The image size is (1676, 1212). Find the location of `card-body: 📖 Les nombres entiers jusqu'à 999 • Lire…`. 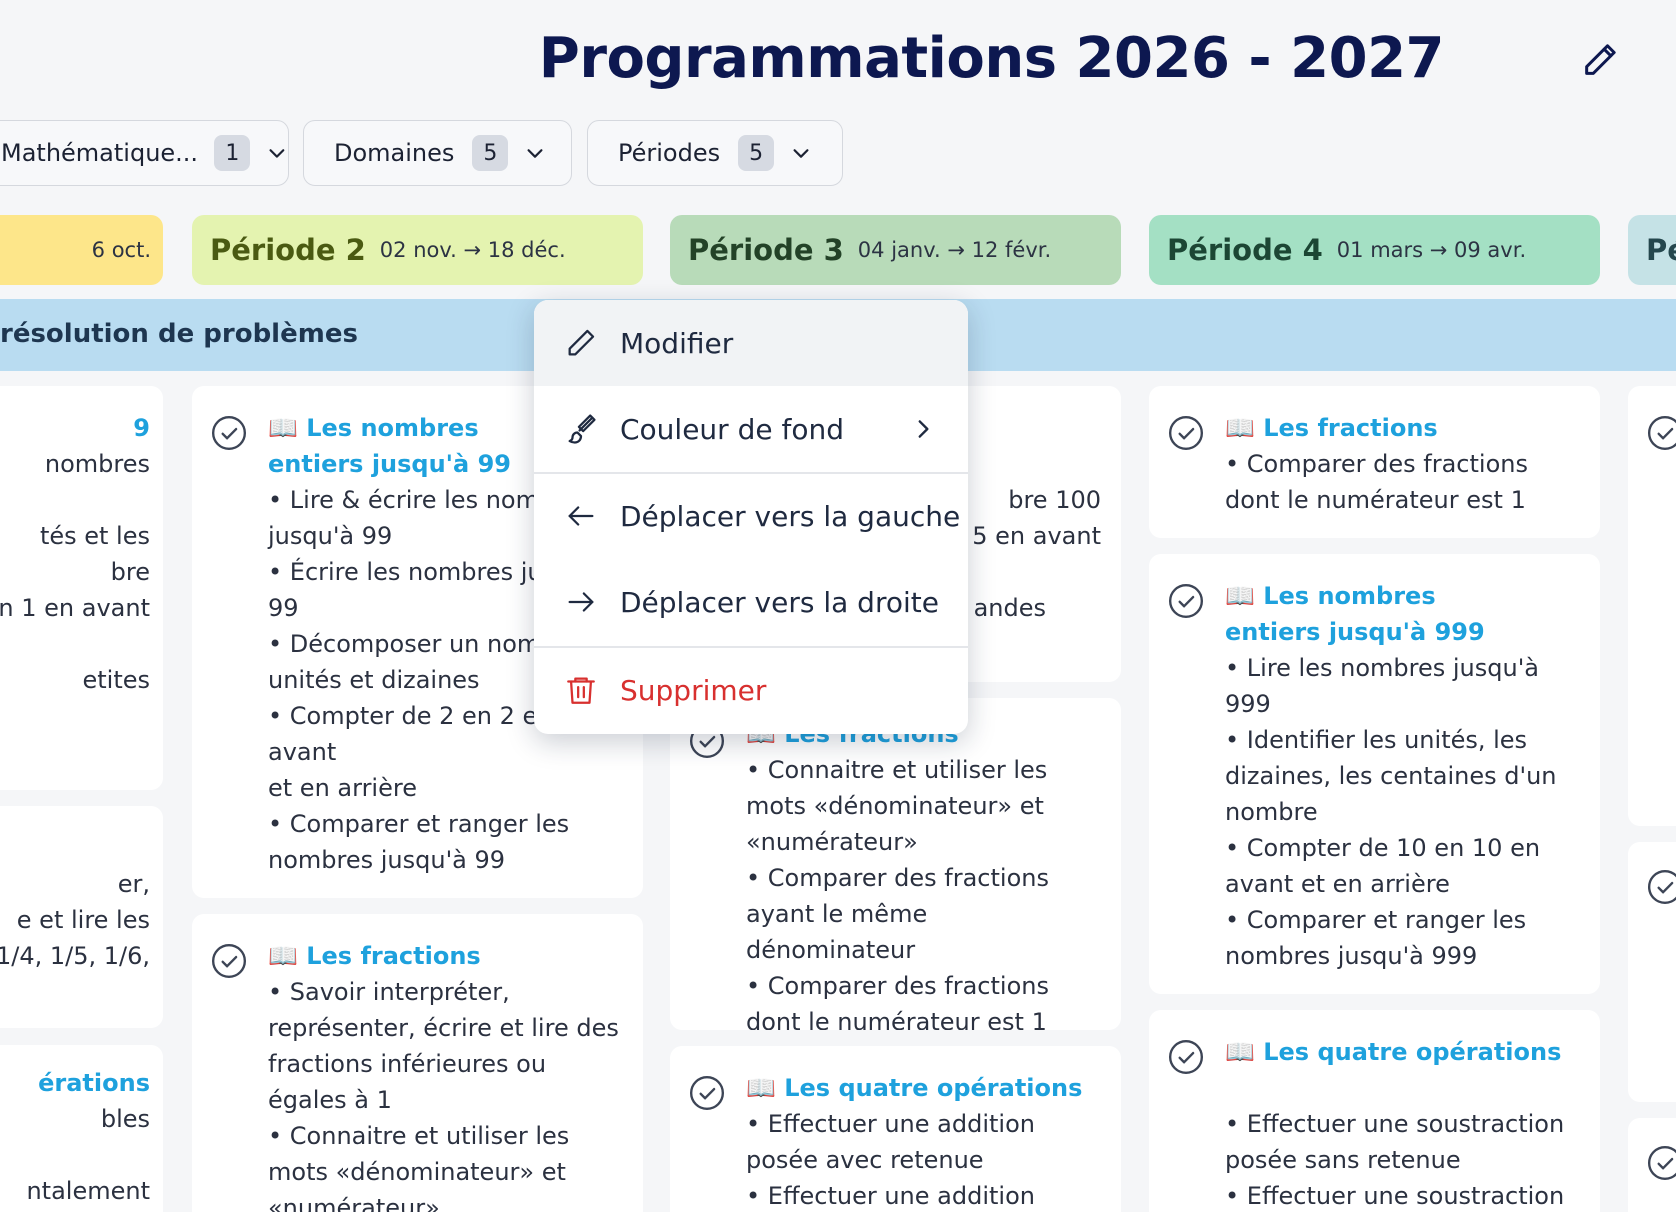

card-body: 📖 Les nombres entiers jusqu'à 999 • Lire… is located at coordinates (1401, 776).